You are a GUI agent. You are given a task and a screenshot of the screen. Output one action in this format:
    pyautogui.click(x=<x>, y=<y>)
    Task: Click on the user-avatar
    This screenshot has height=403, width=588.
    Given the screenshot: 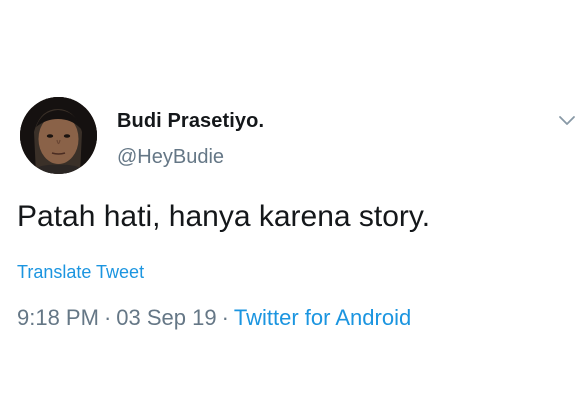 What is the action you would take?
    pyautogui.click(x=58, y=135)
    